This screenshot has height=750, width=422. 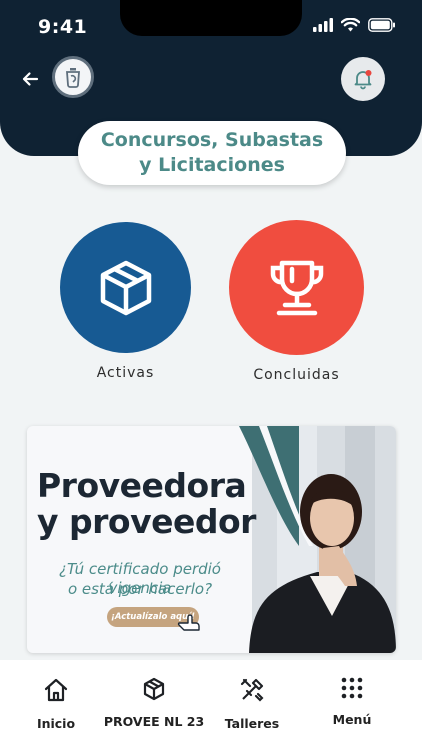 I want to click on category-activas-circle, so click(x=125, y=287).